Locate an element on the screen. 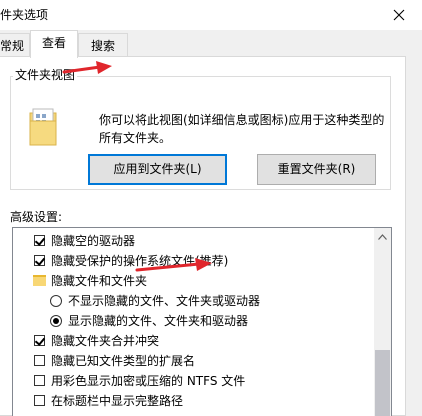 The image size is (422, 416). folder-icon is located at coordinates (39, 280).